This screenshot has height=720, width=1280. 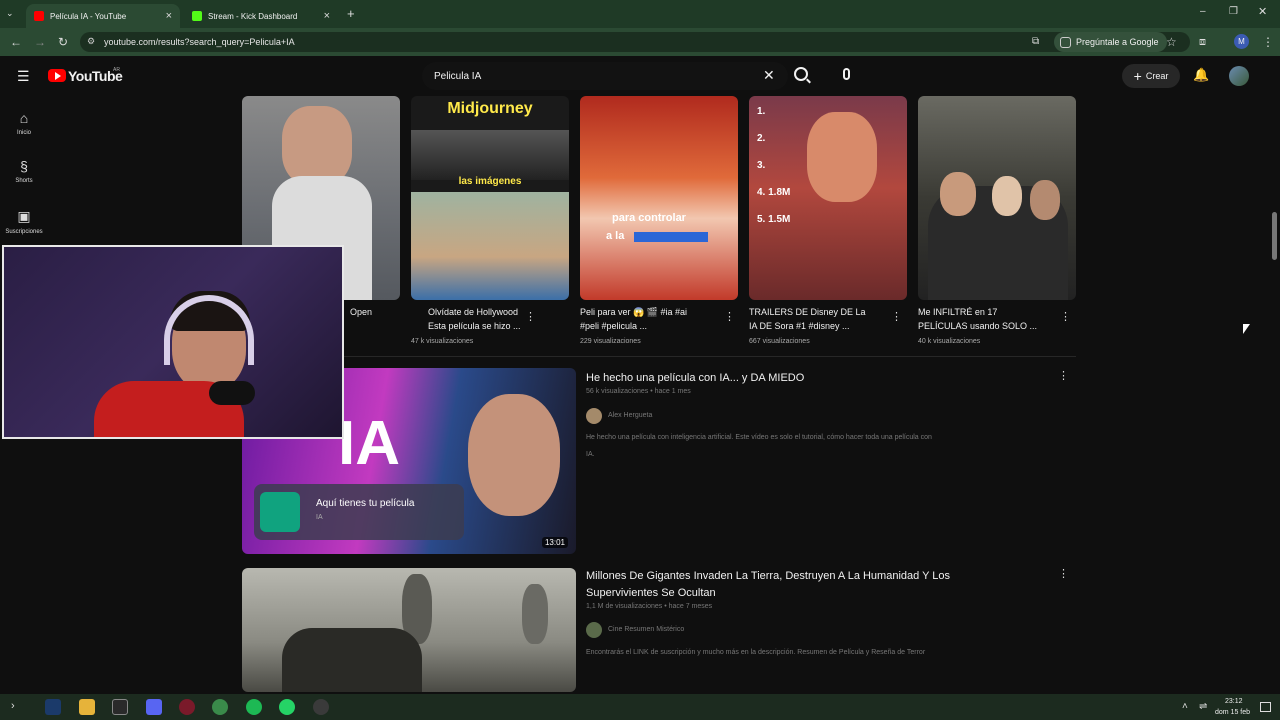 What do you see at coordinates (1262, 11) in the screenshot?
I see `close-window-icon: ✕` at bounding box center [1262, 11].